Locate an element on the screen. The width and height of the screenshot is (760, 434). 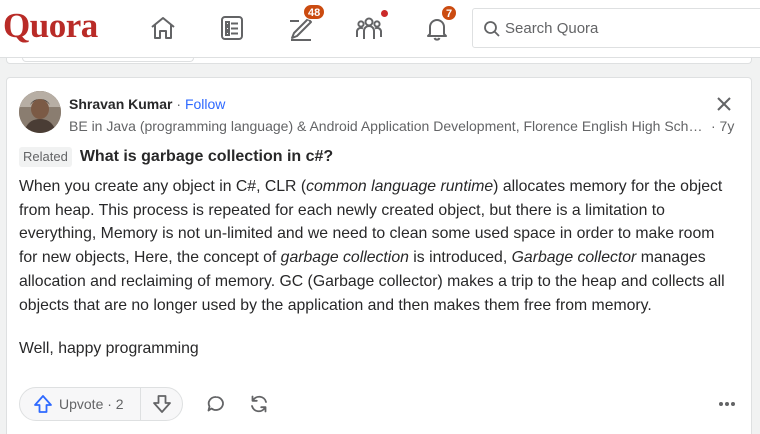
notifications-count-badge: 7 is located at coordinates (449, 13).